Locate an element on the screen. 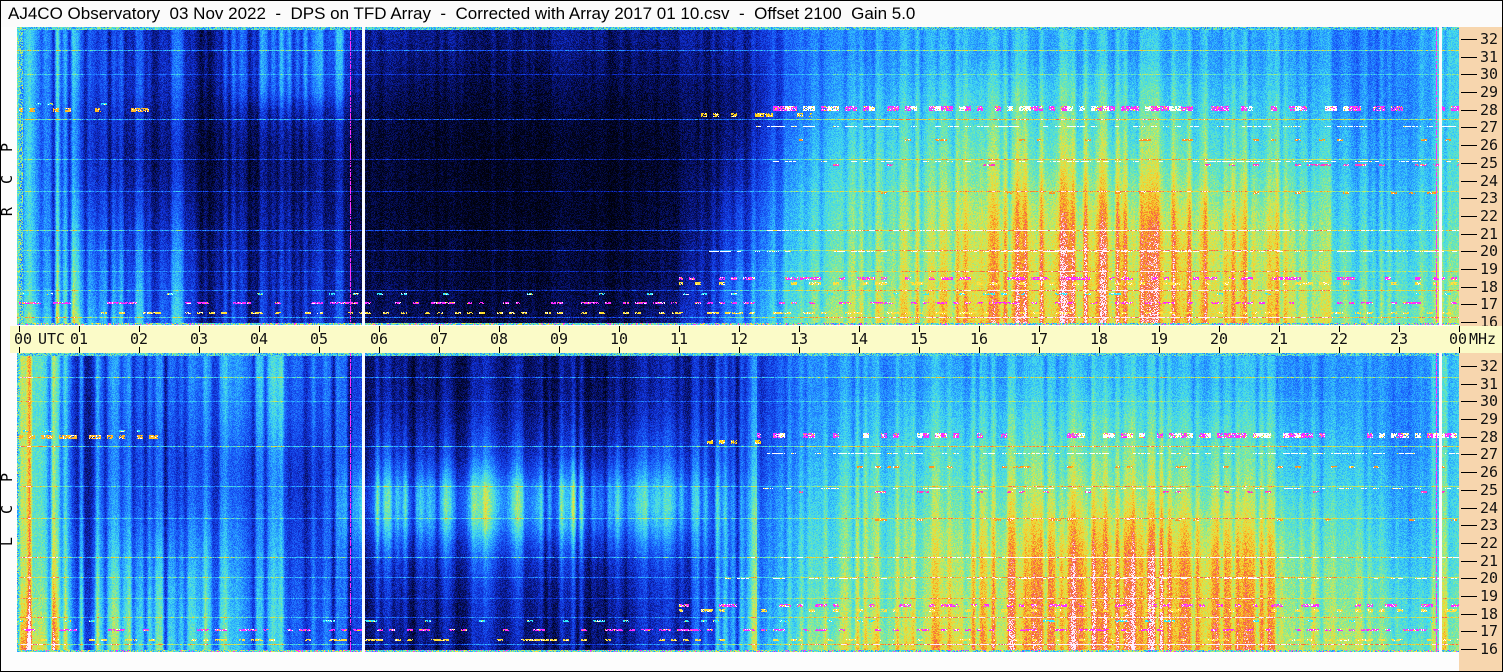 The image size is (1503, 672). hour-label: 21 is located at coordinates (1279, 339).